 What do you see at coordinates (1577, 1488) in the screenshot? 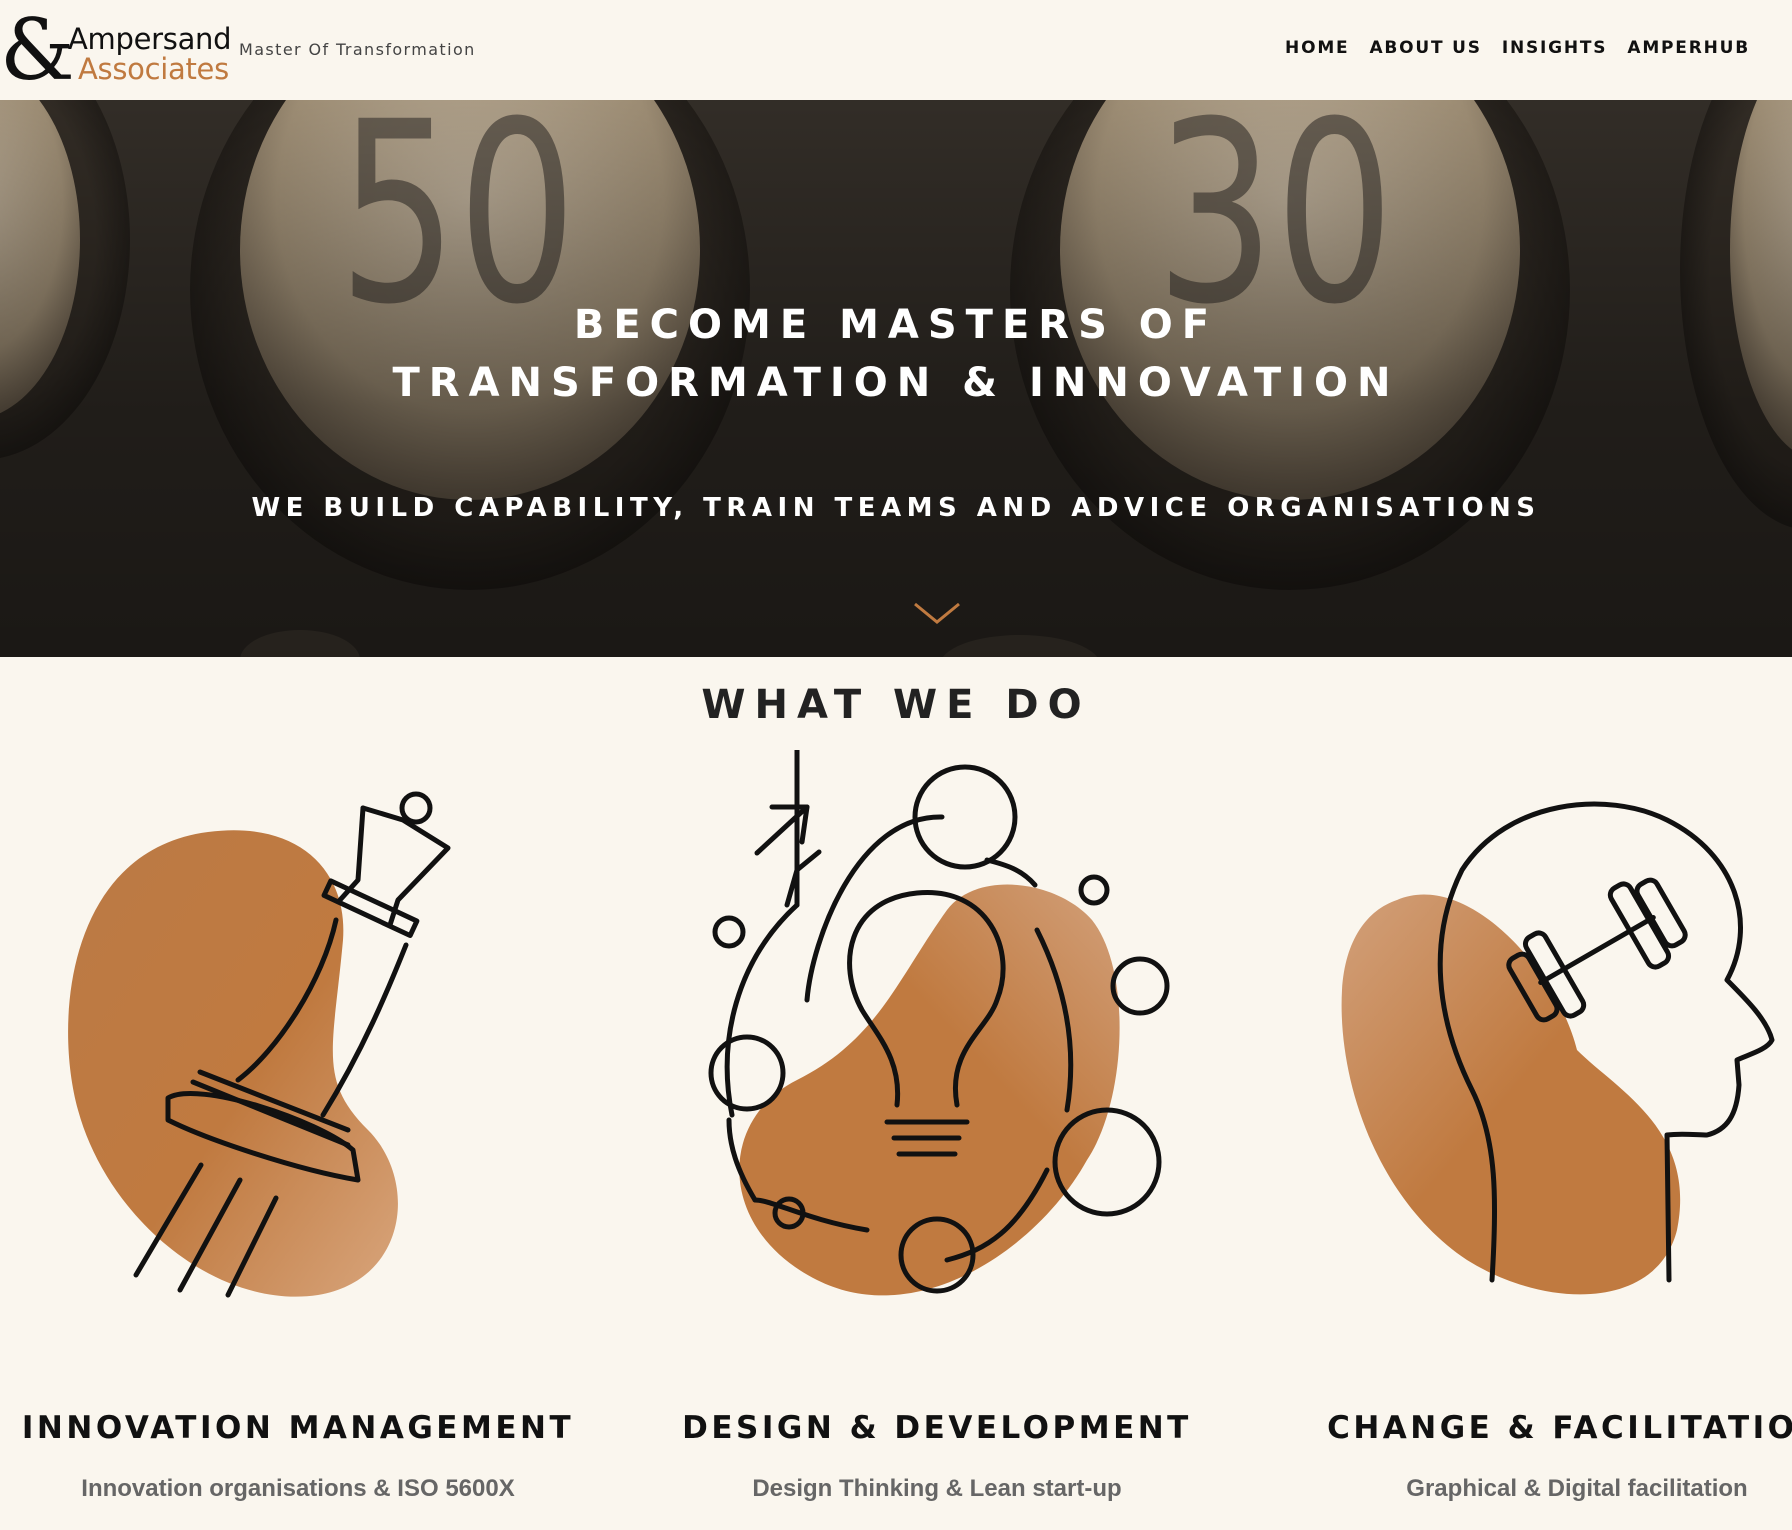
I see `service-subtitle: Graphical & Digital facilitation` at bounding box center [1577, 1488].